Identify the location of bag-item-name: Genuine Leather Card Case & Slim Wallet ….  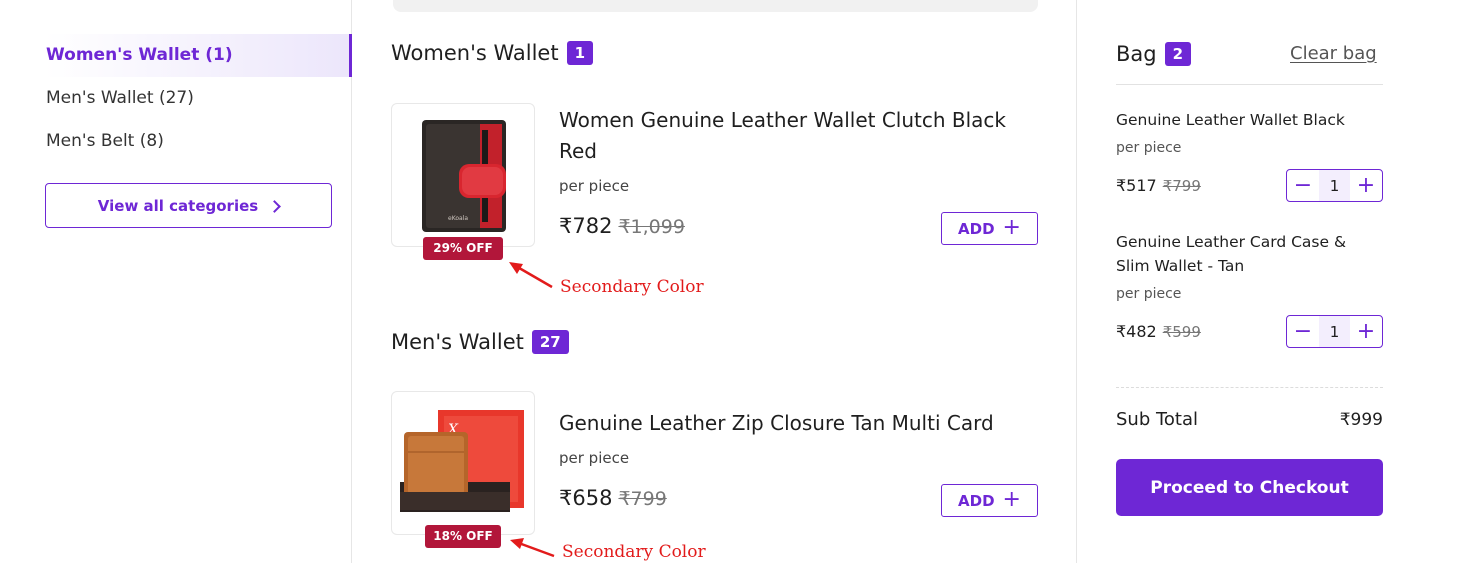
(1231, 254).